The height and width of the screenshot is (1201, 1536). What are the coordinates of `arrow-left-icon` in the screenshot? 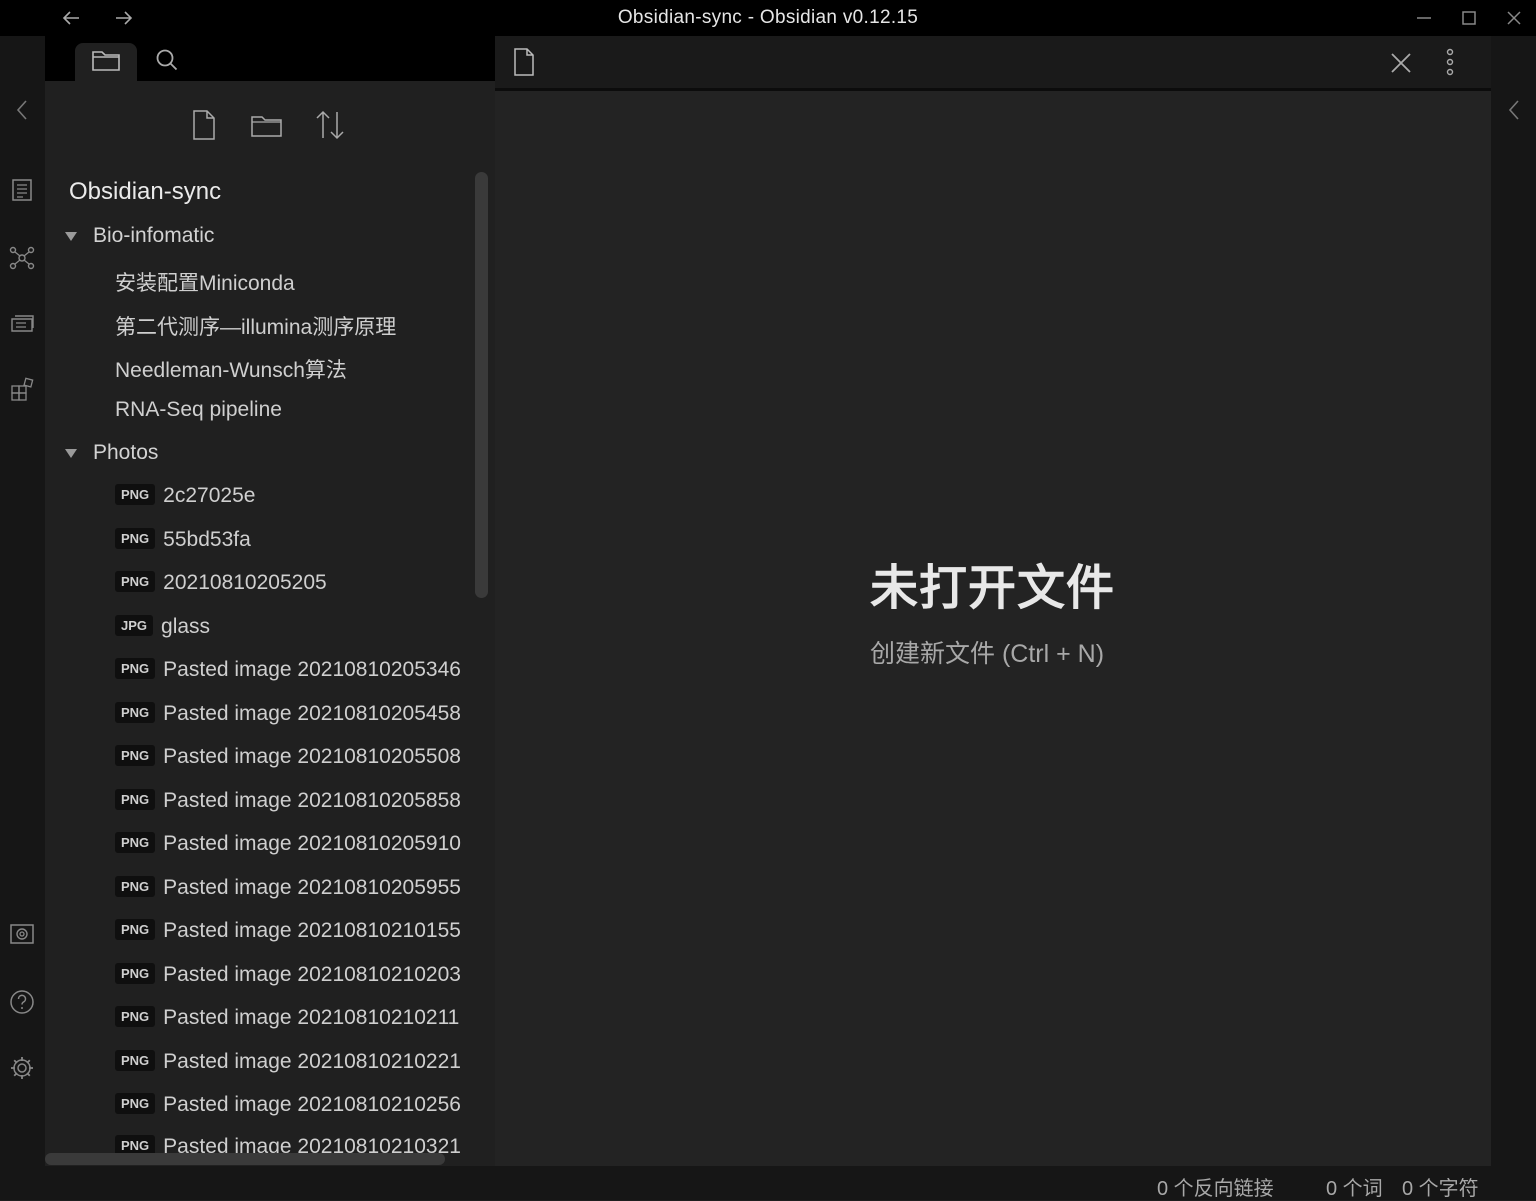 It's located at (71, 18).